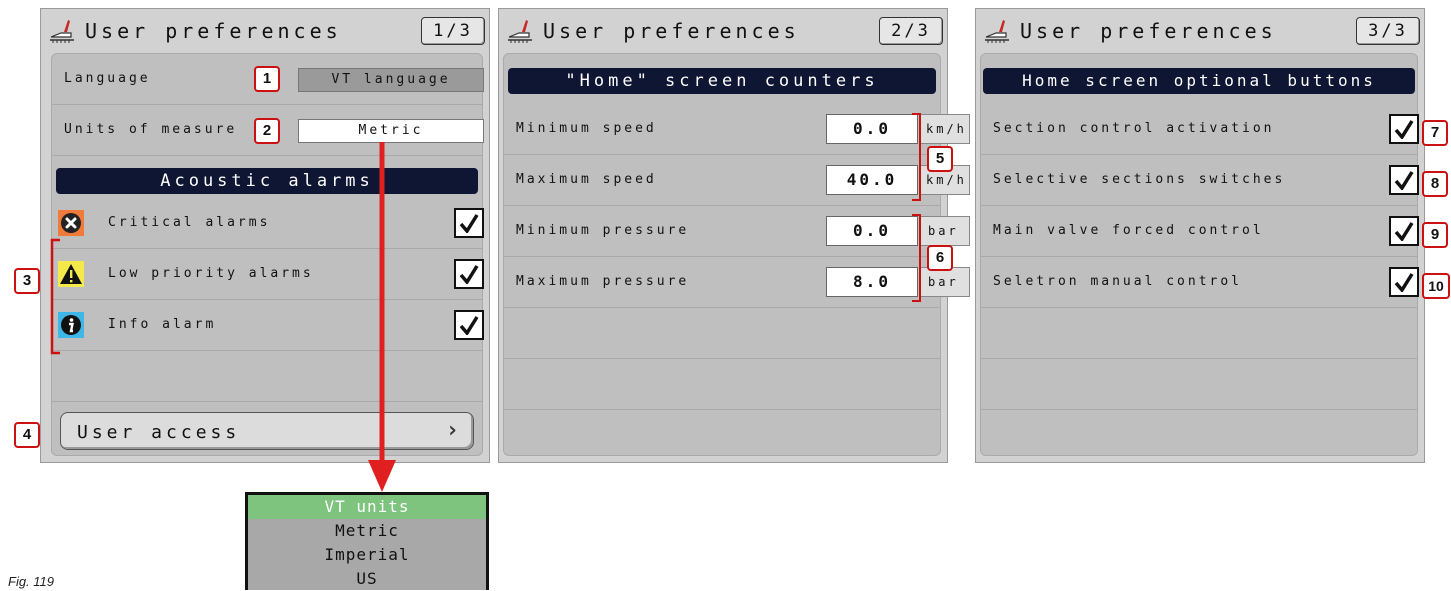 The height and width of the screenshot is (591, 1451). What do you see at coordinates (382, 476) in the screenshot?
I see `arrow-head` at bounding box center [382, 476].